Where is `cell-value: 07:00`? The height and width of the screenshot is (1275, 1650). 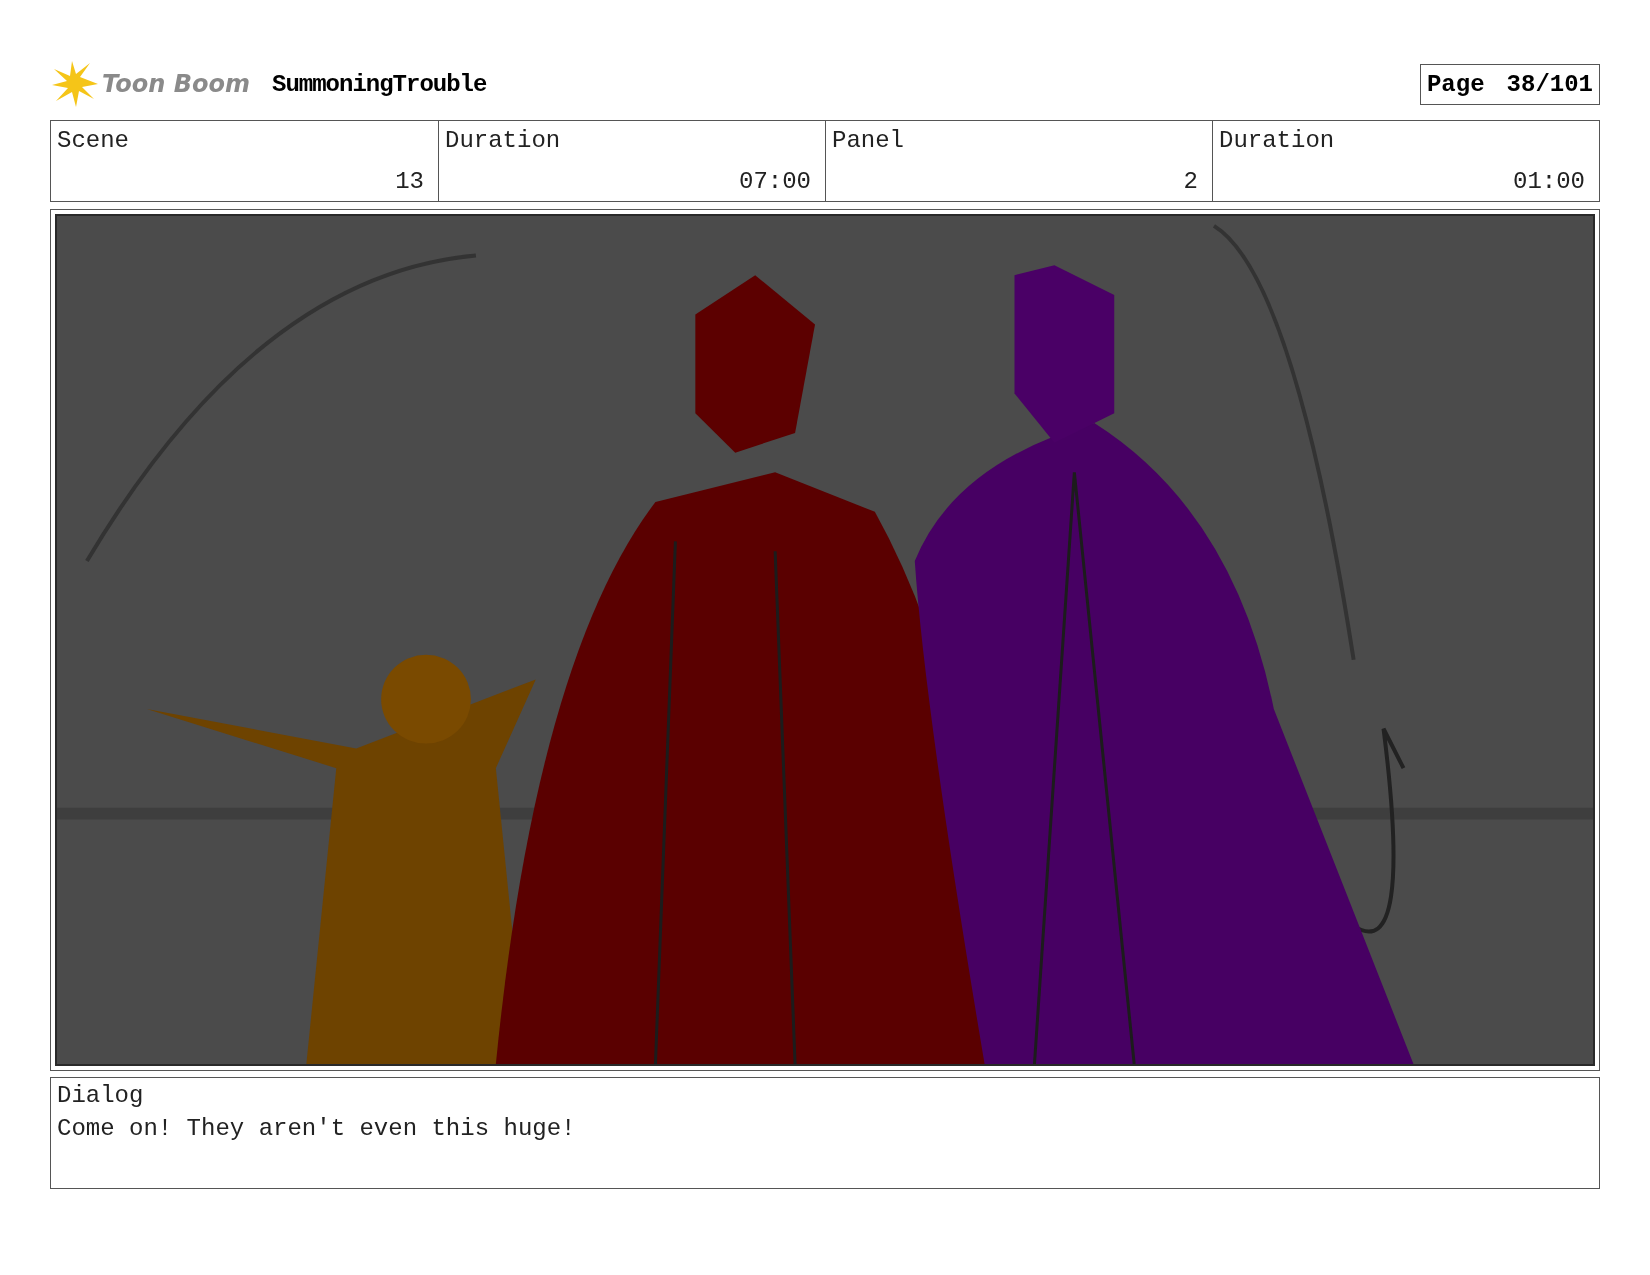
cell-value: 07:00 is located at coordinates (775, 181).